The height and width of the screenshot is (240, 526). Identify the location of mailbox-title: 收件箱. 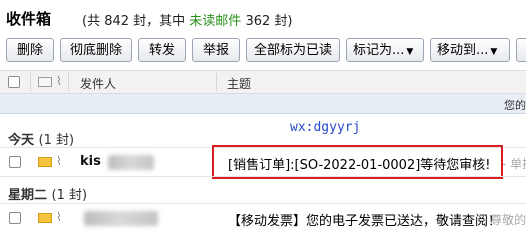
(29, 19).